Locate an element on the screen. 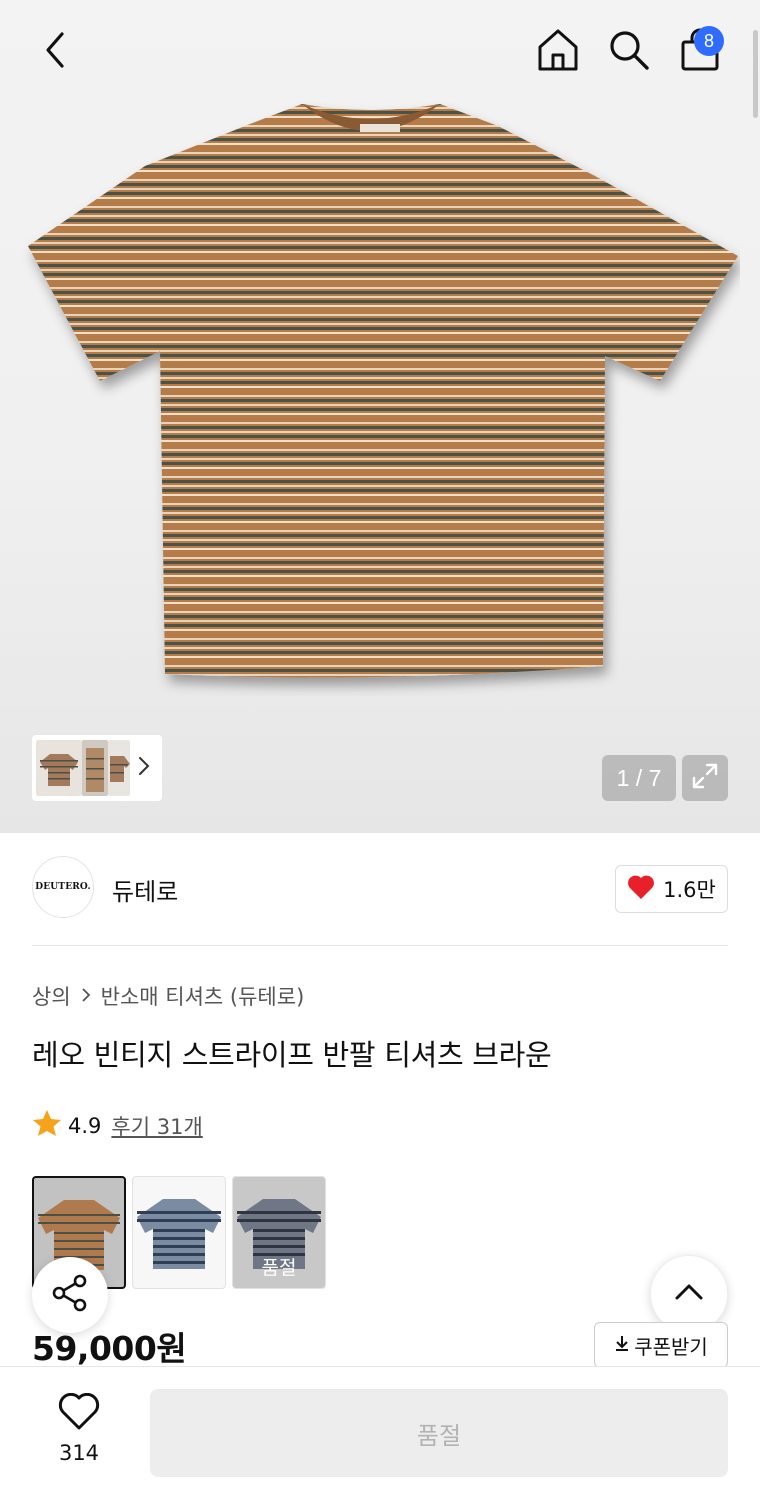 The height and width of the screenshot is (1500, 760). chevron-left-icon is located at coordinates (56, 52).